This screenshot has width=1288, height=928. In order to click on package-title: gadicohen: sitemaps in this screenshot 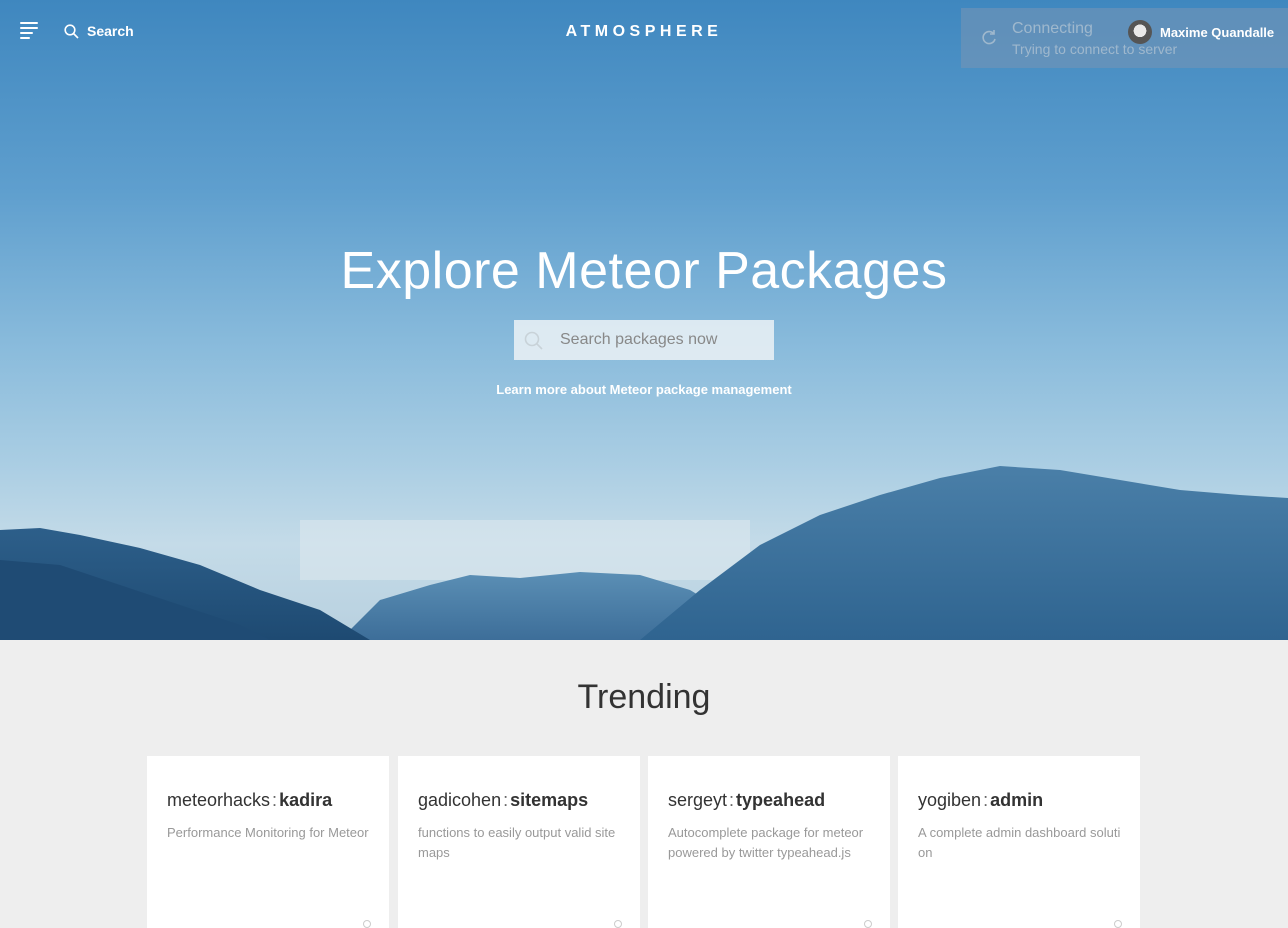, I will do `click(503, 800)`.